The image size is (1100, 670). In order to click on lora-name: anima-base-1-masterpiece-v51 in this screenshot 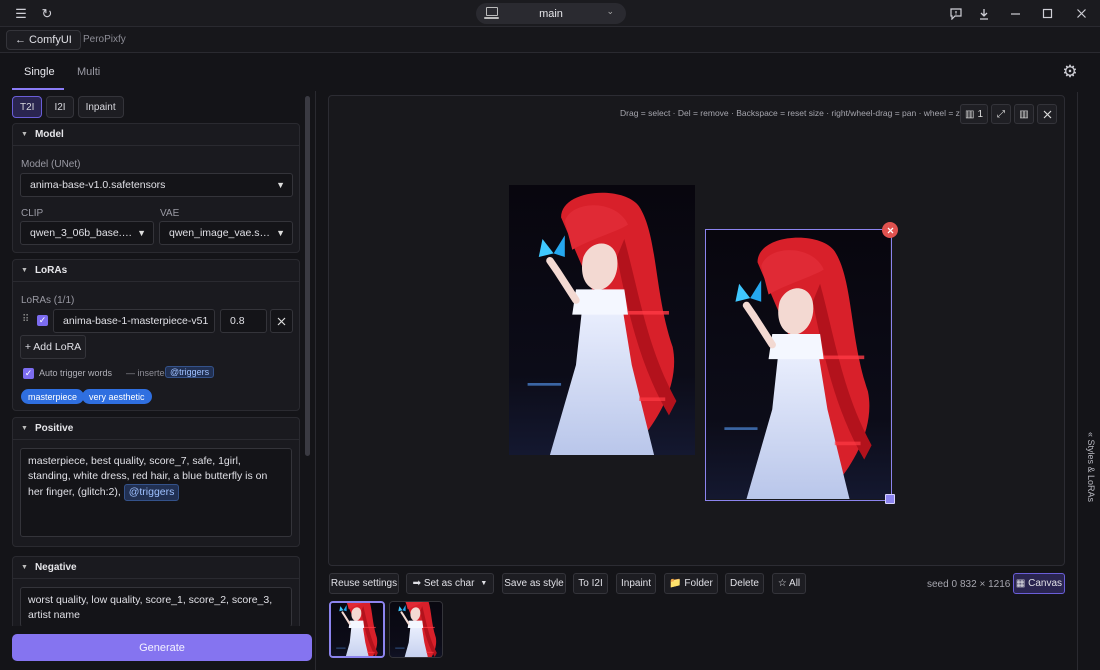, I will do `click(136, 321)`.